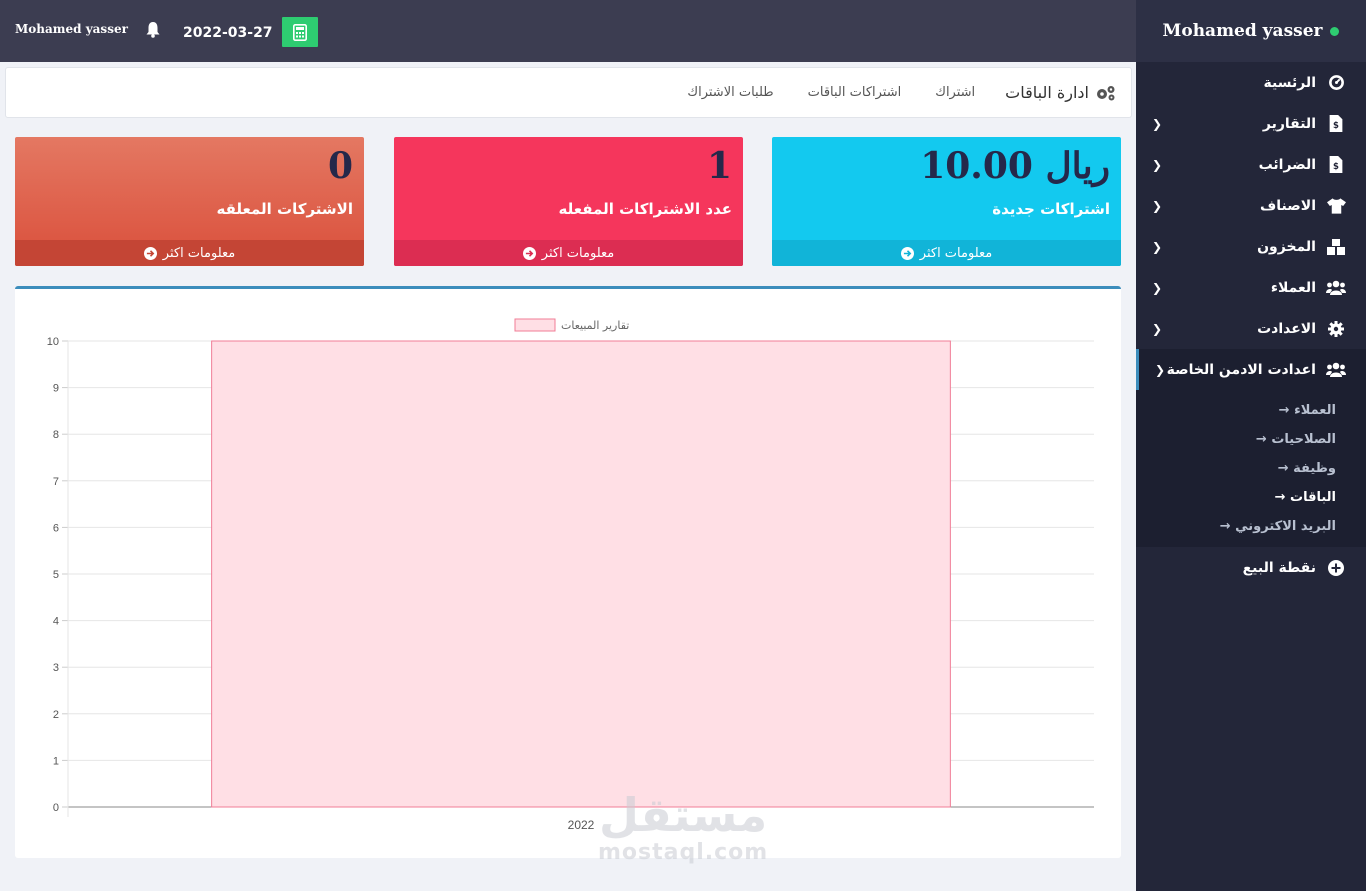  What do you see at coordinates (1106, 92) in the screenshot?
I see `cogs-icon` at bounding box center [1106, 92].